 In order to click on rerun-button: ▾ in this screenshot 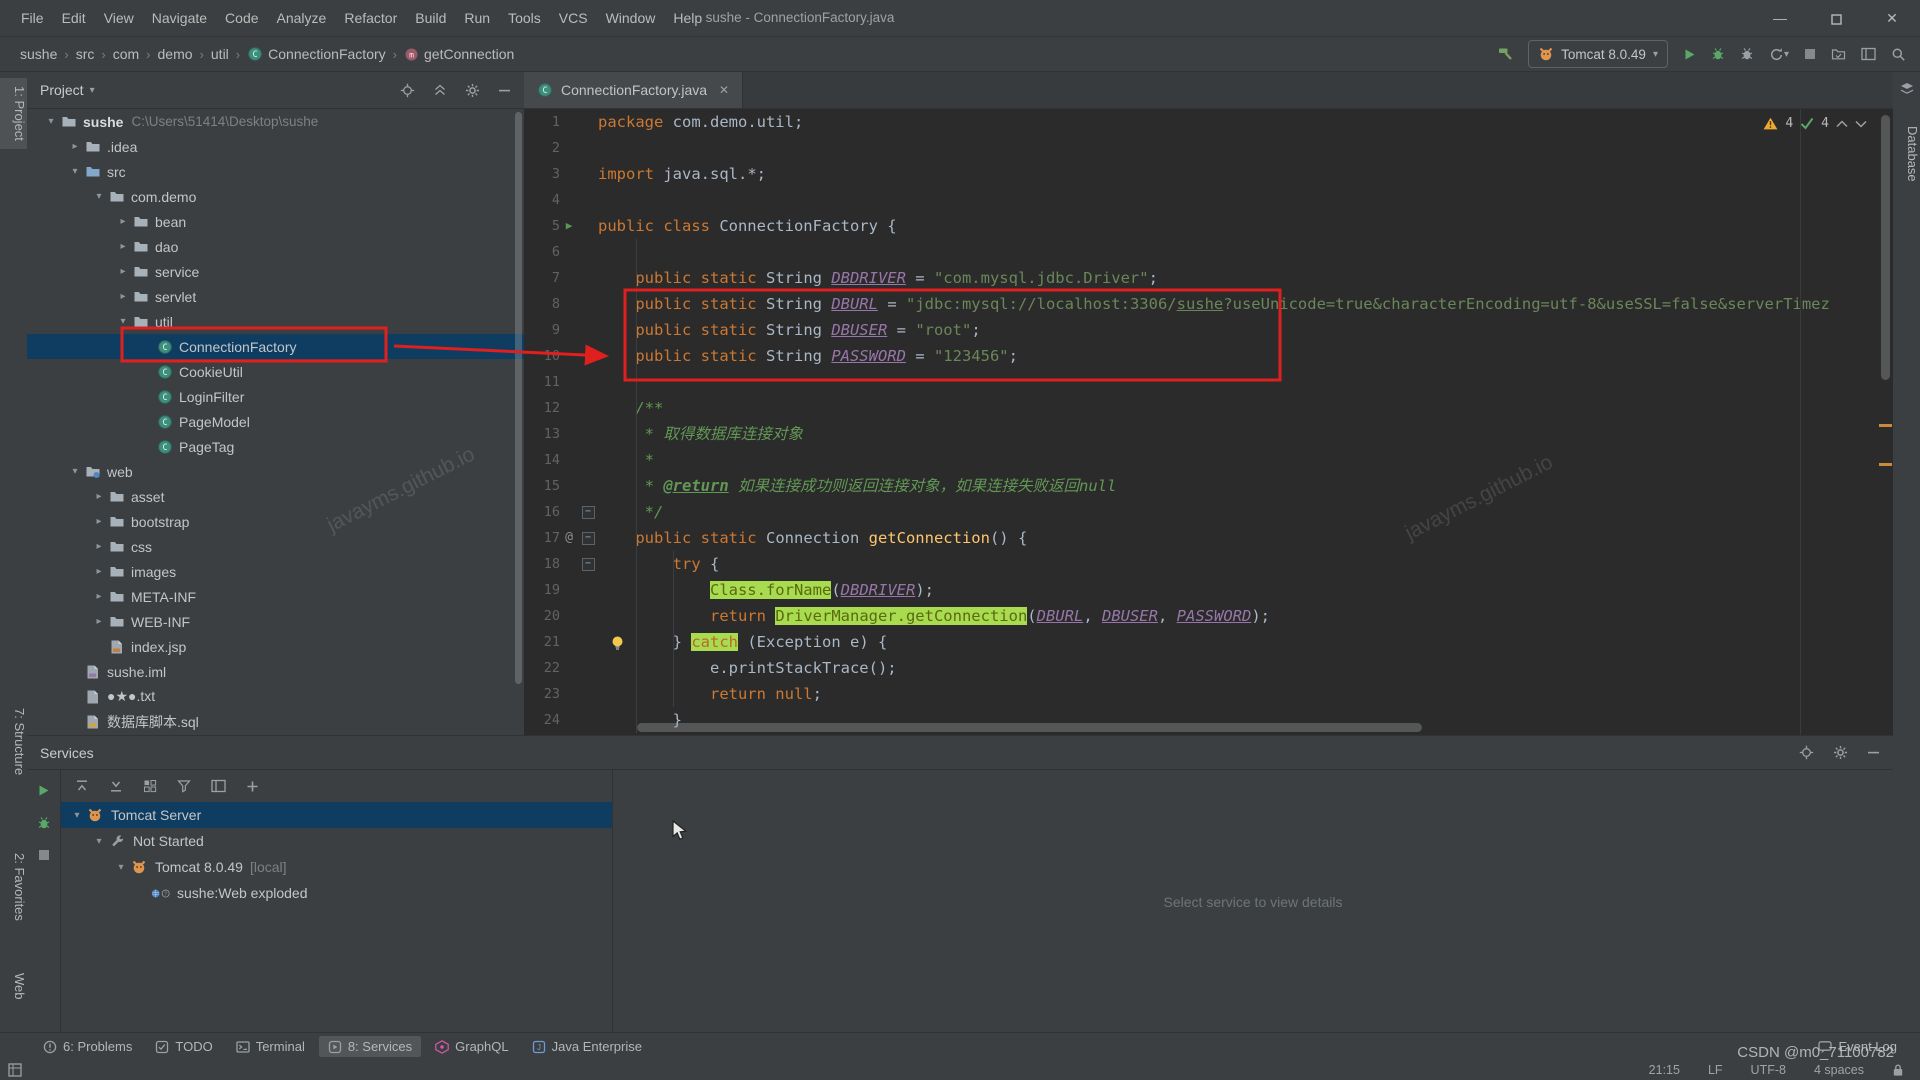, I will do `click(1779, 54)`.